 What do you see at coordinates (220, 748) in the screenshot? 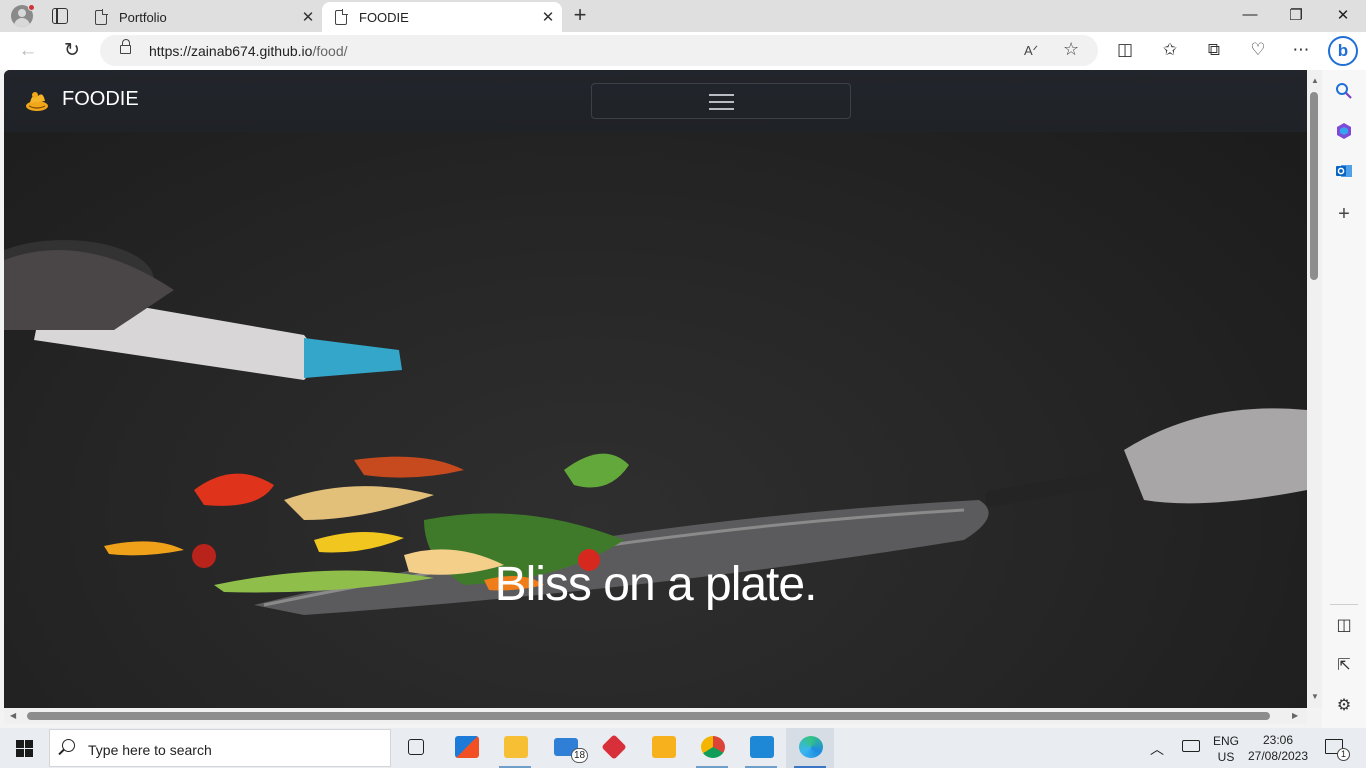
I see `taskbar-search-input: Type here to search` at bounding box center [220, 748].